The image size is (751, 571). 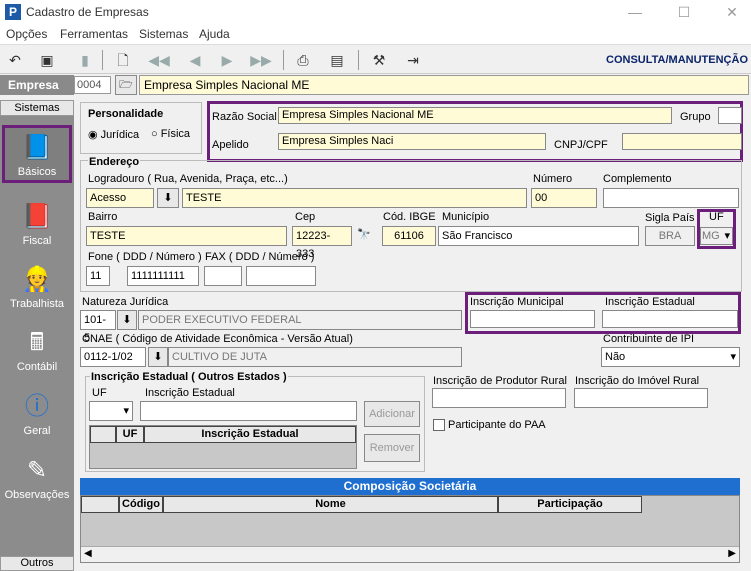 What do you see at coordinates (375, 12) in the screenshot?
I see `title-bar: P Cadastro de Empresas — ☐ ✕` at bounding box center [375, 12].